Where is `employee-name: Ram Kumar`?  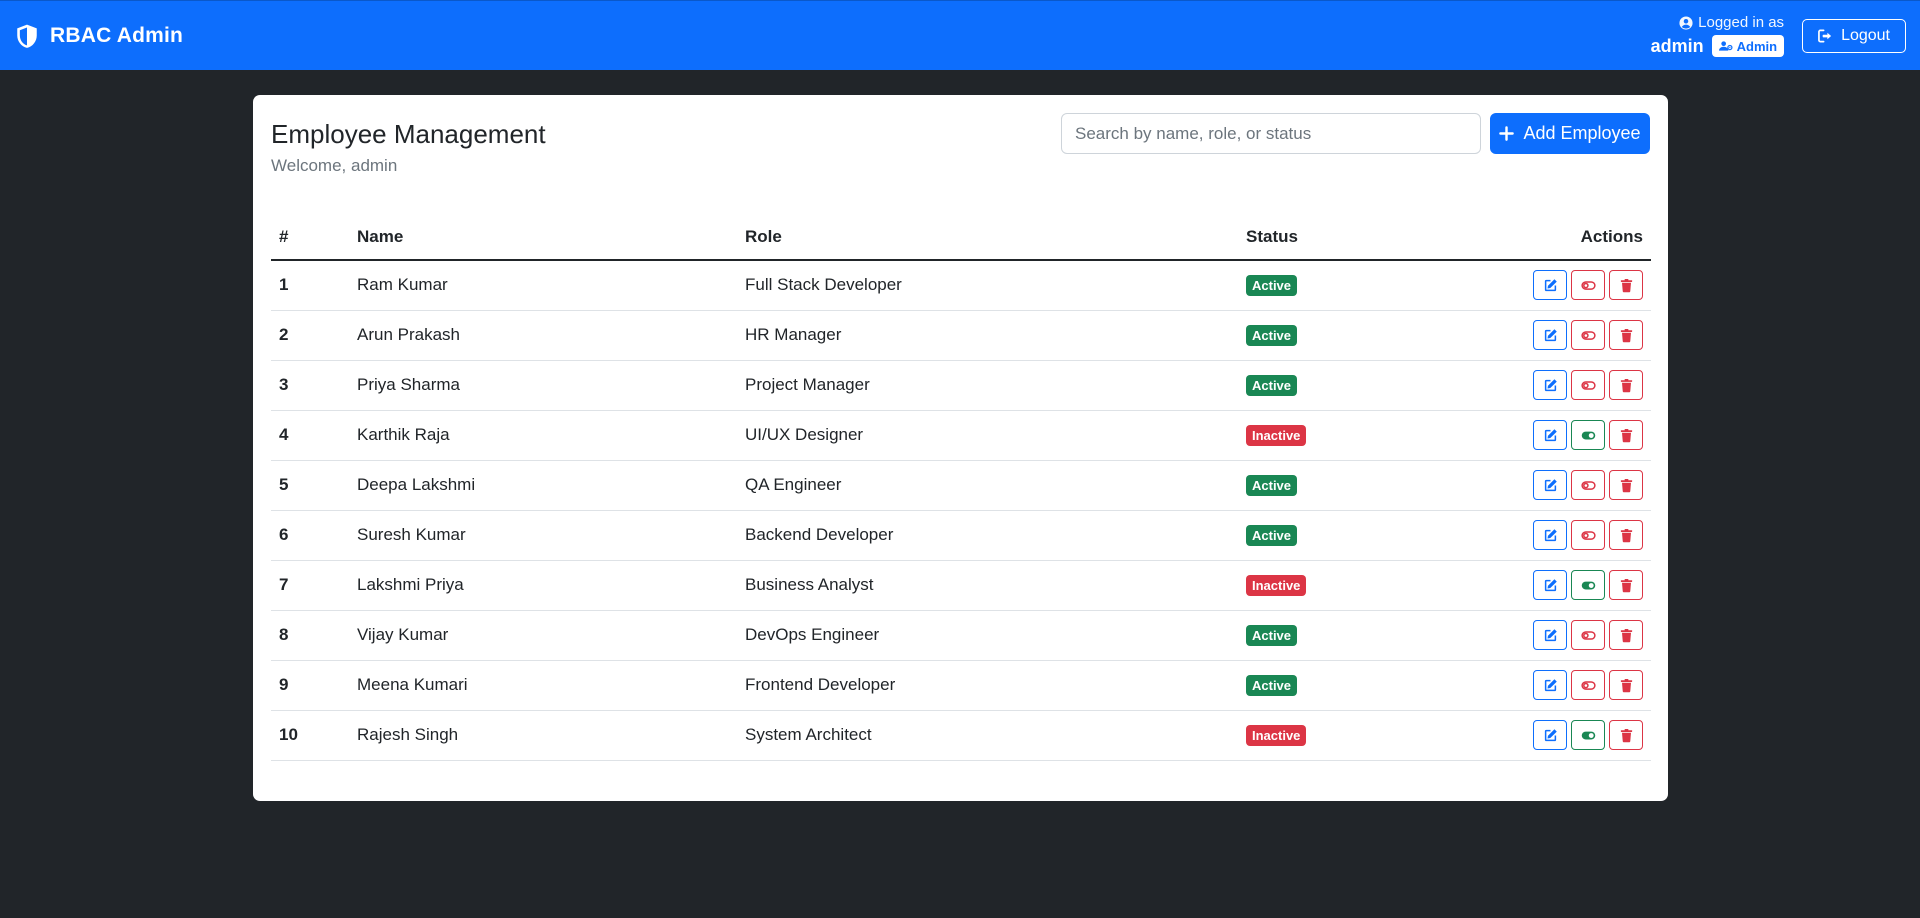
employee-name: Ram Kumar is located at coordinates (543, 285).